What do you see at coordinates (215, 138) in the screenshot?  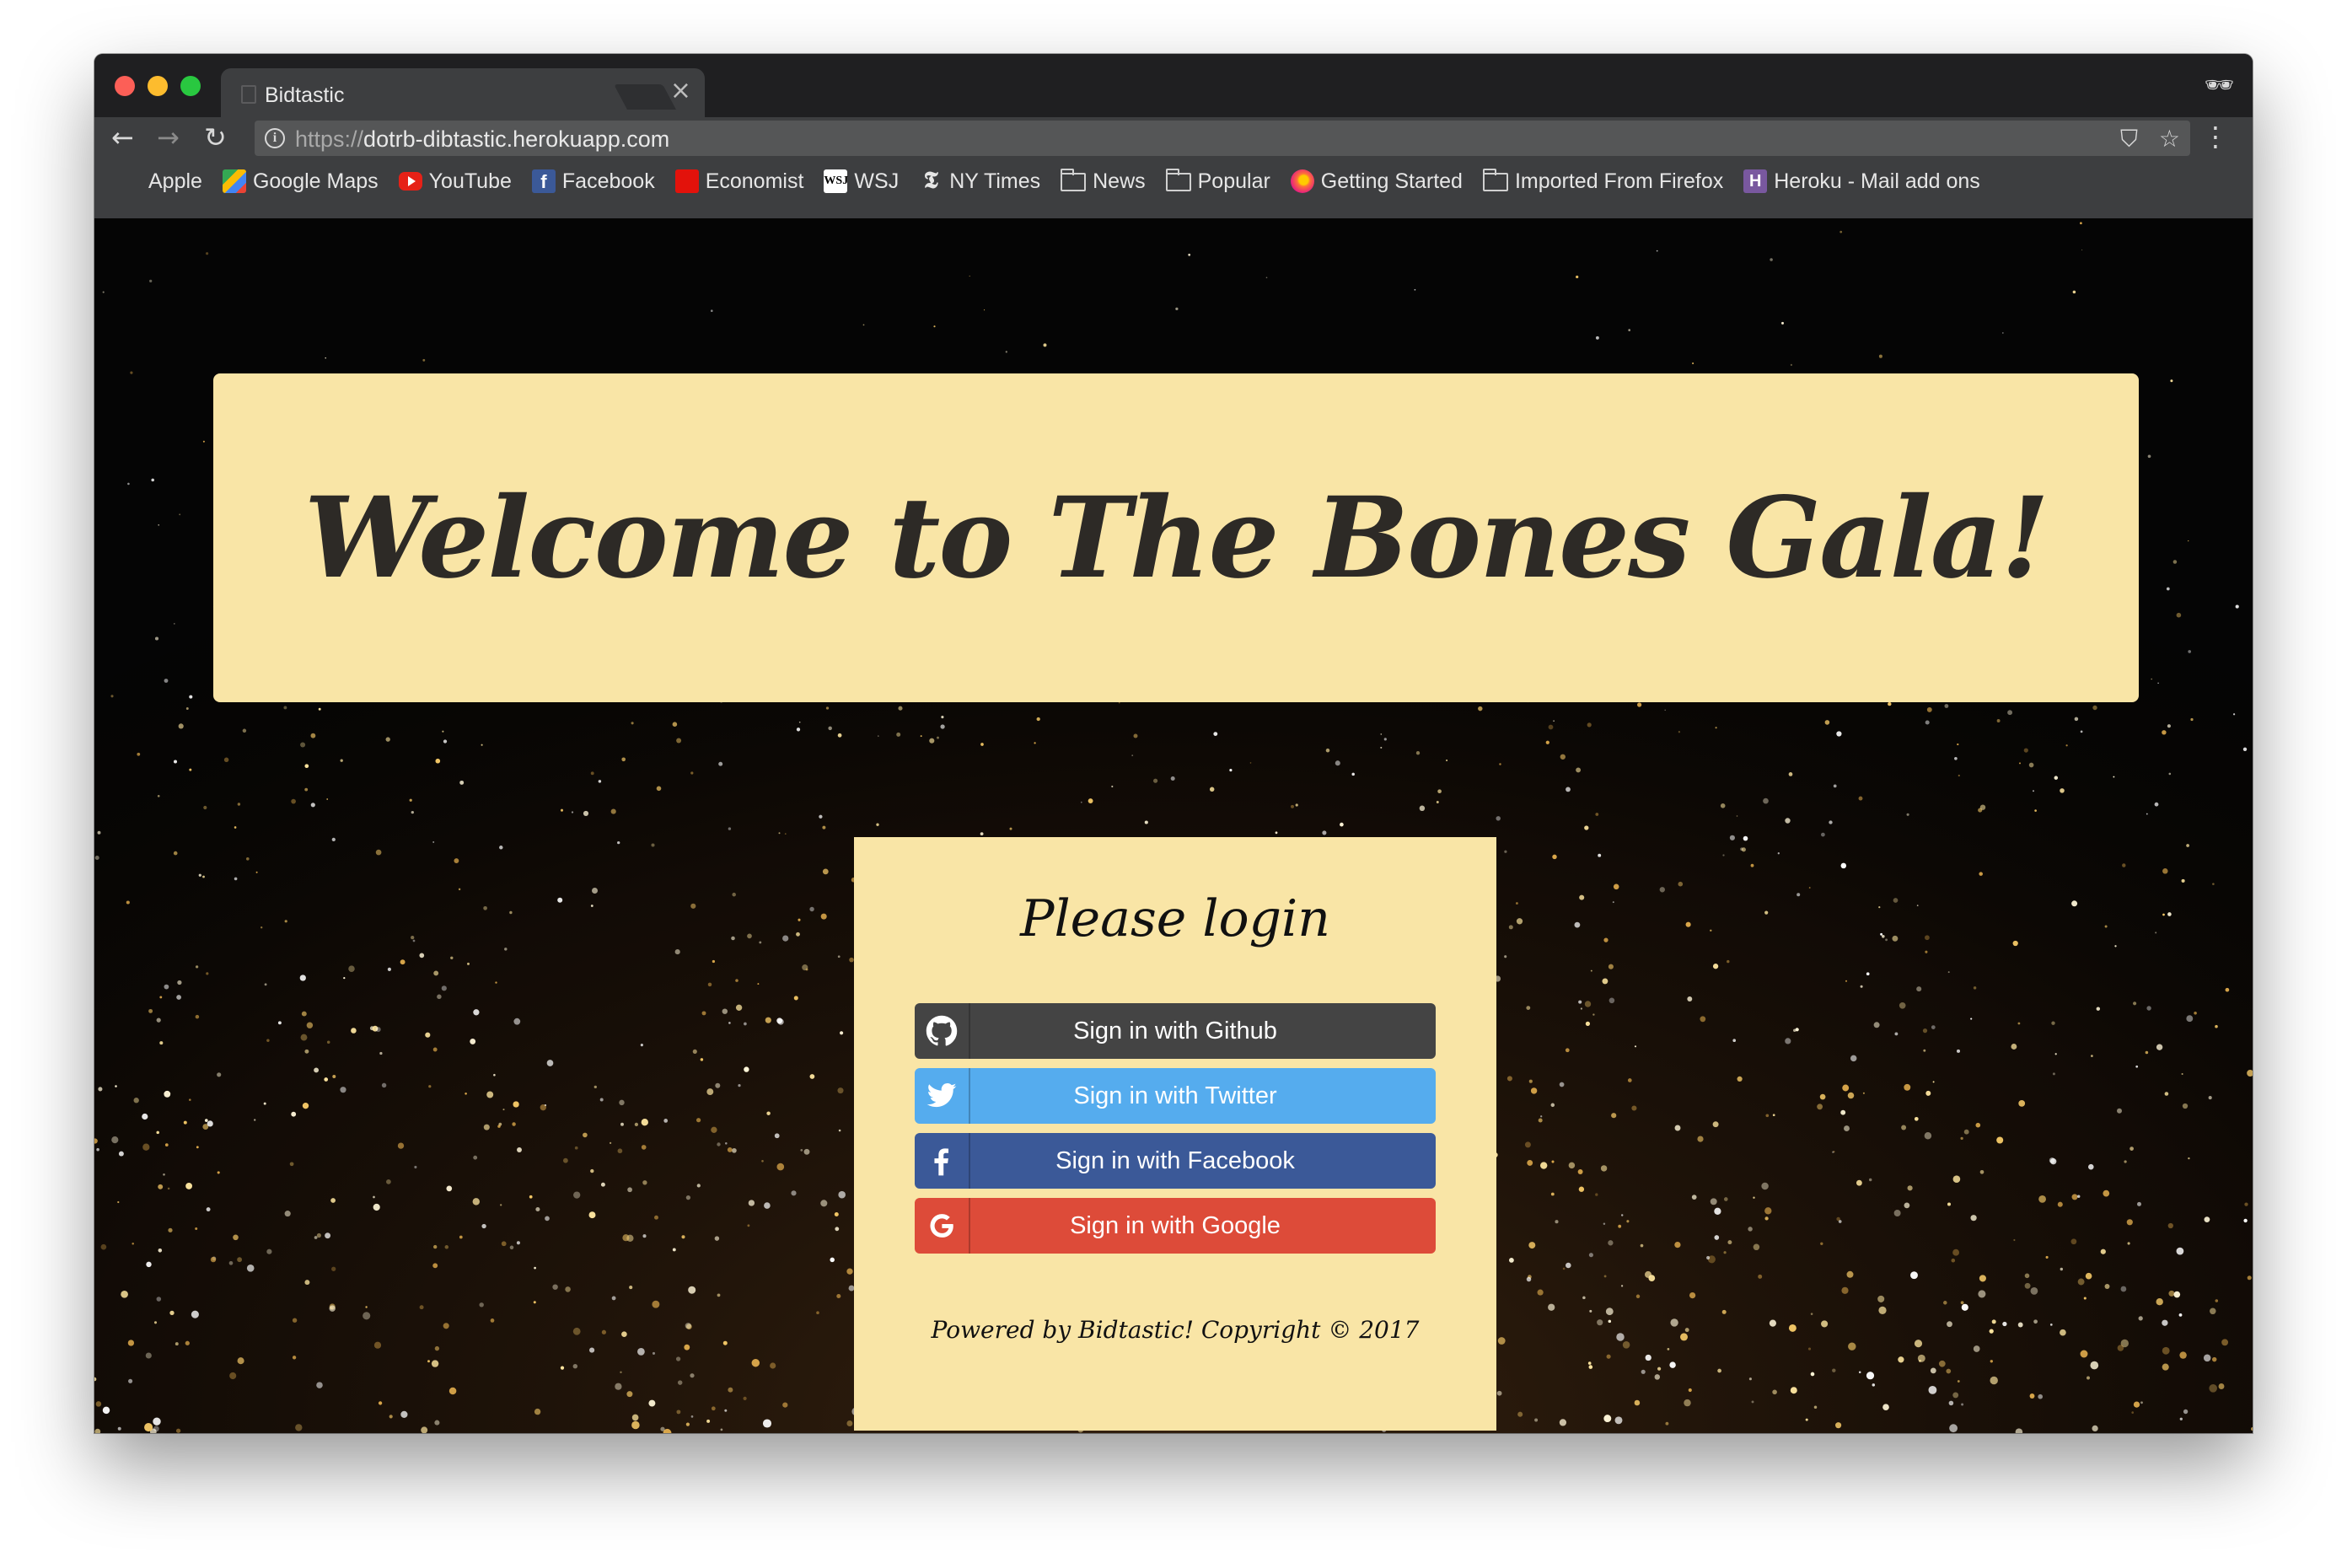 I see `reload-icon: ↻` at bounding box center [215, 138].